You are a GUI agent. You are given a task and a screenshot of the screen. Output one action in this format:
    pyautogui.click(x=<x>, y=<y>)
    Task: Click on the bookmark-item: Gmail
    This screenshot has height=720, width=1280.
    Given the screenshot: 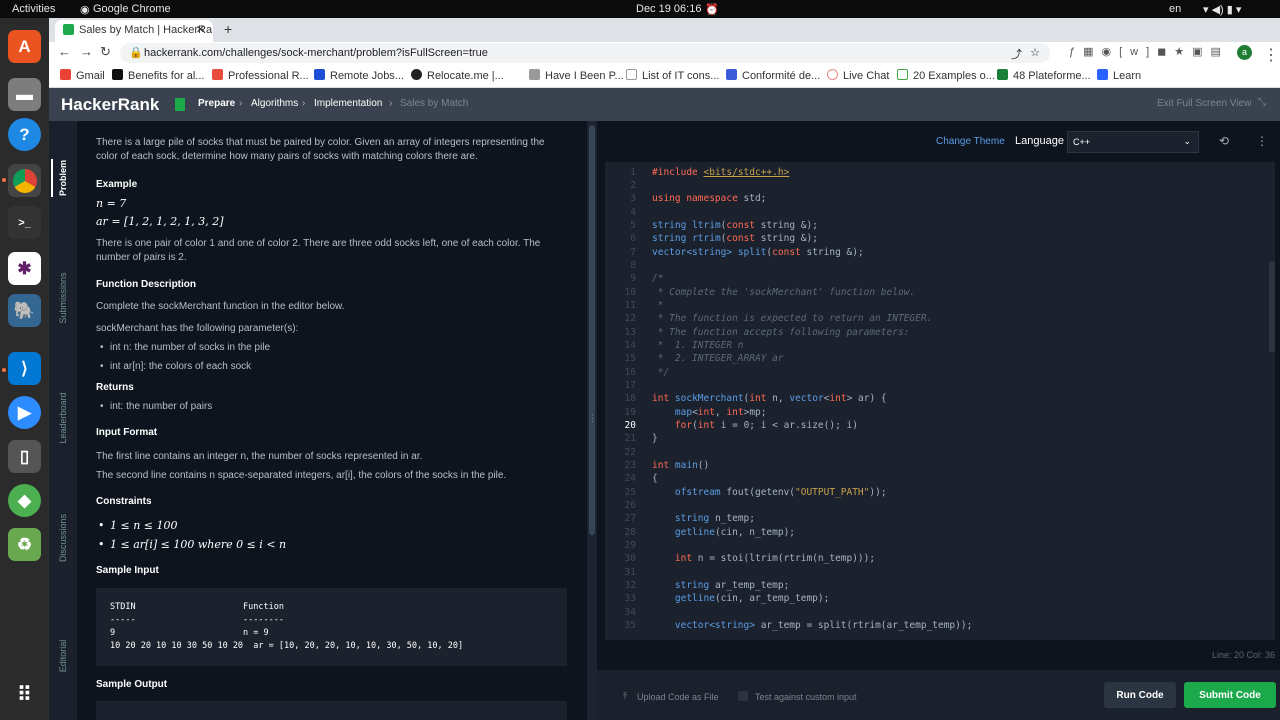 What is the action you would take?
    pyautogui.click(x=82, y=75)
    